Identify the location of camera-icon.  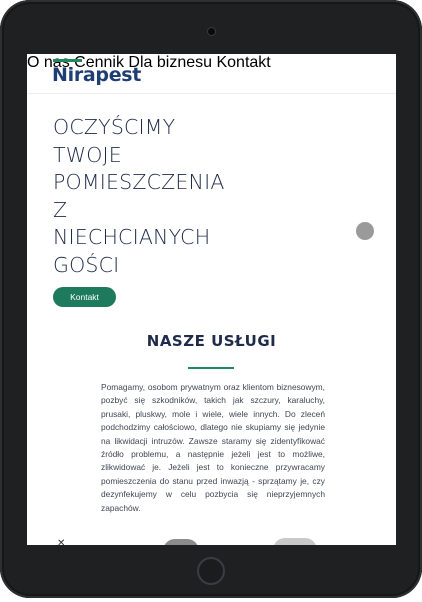
(211, 31).